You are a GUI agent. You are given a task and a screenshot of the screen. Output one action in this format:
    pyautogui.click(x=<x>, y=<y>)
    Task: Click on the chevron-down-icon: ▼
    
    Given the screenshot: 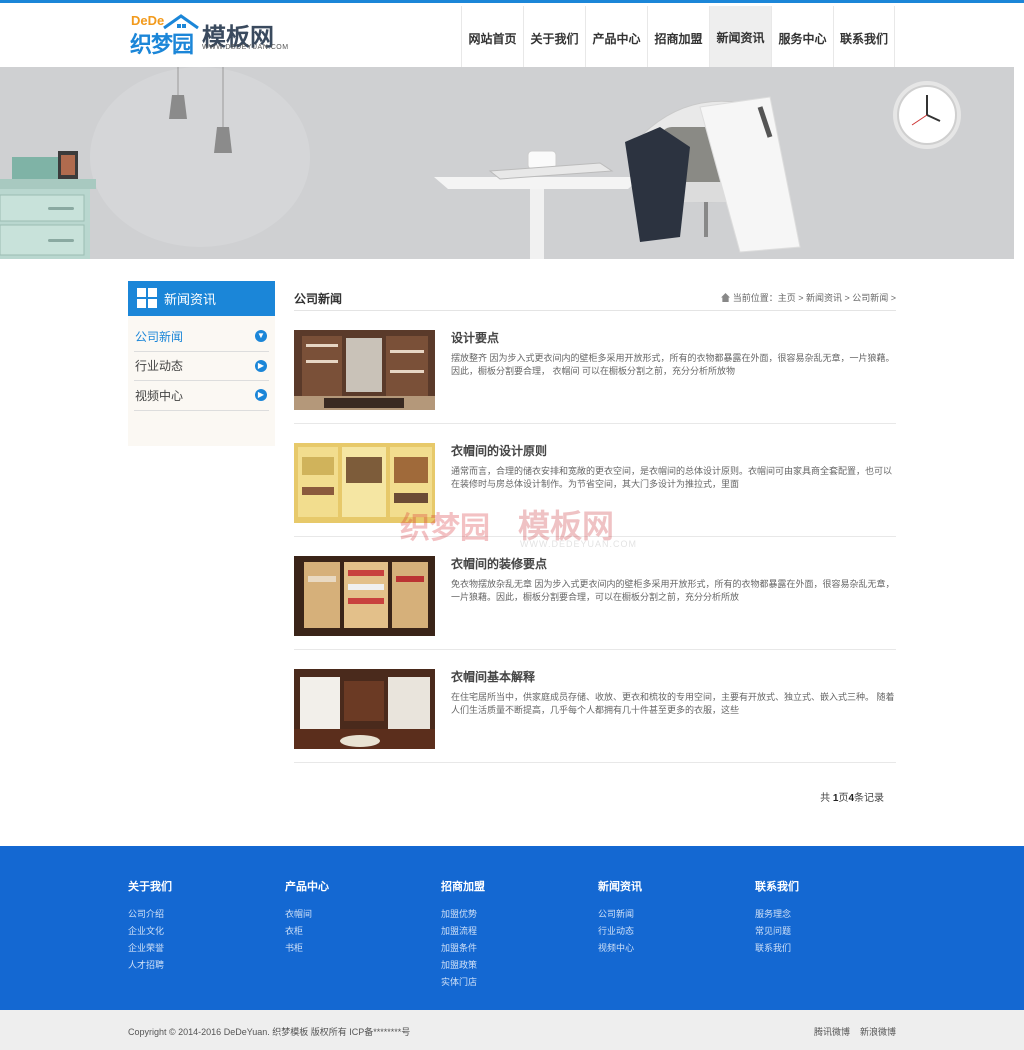 What is the action you would take?
    pyautogui.click(x=261, y=336)
    